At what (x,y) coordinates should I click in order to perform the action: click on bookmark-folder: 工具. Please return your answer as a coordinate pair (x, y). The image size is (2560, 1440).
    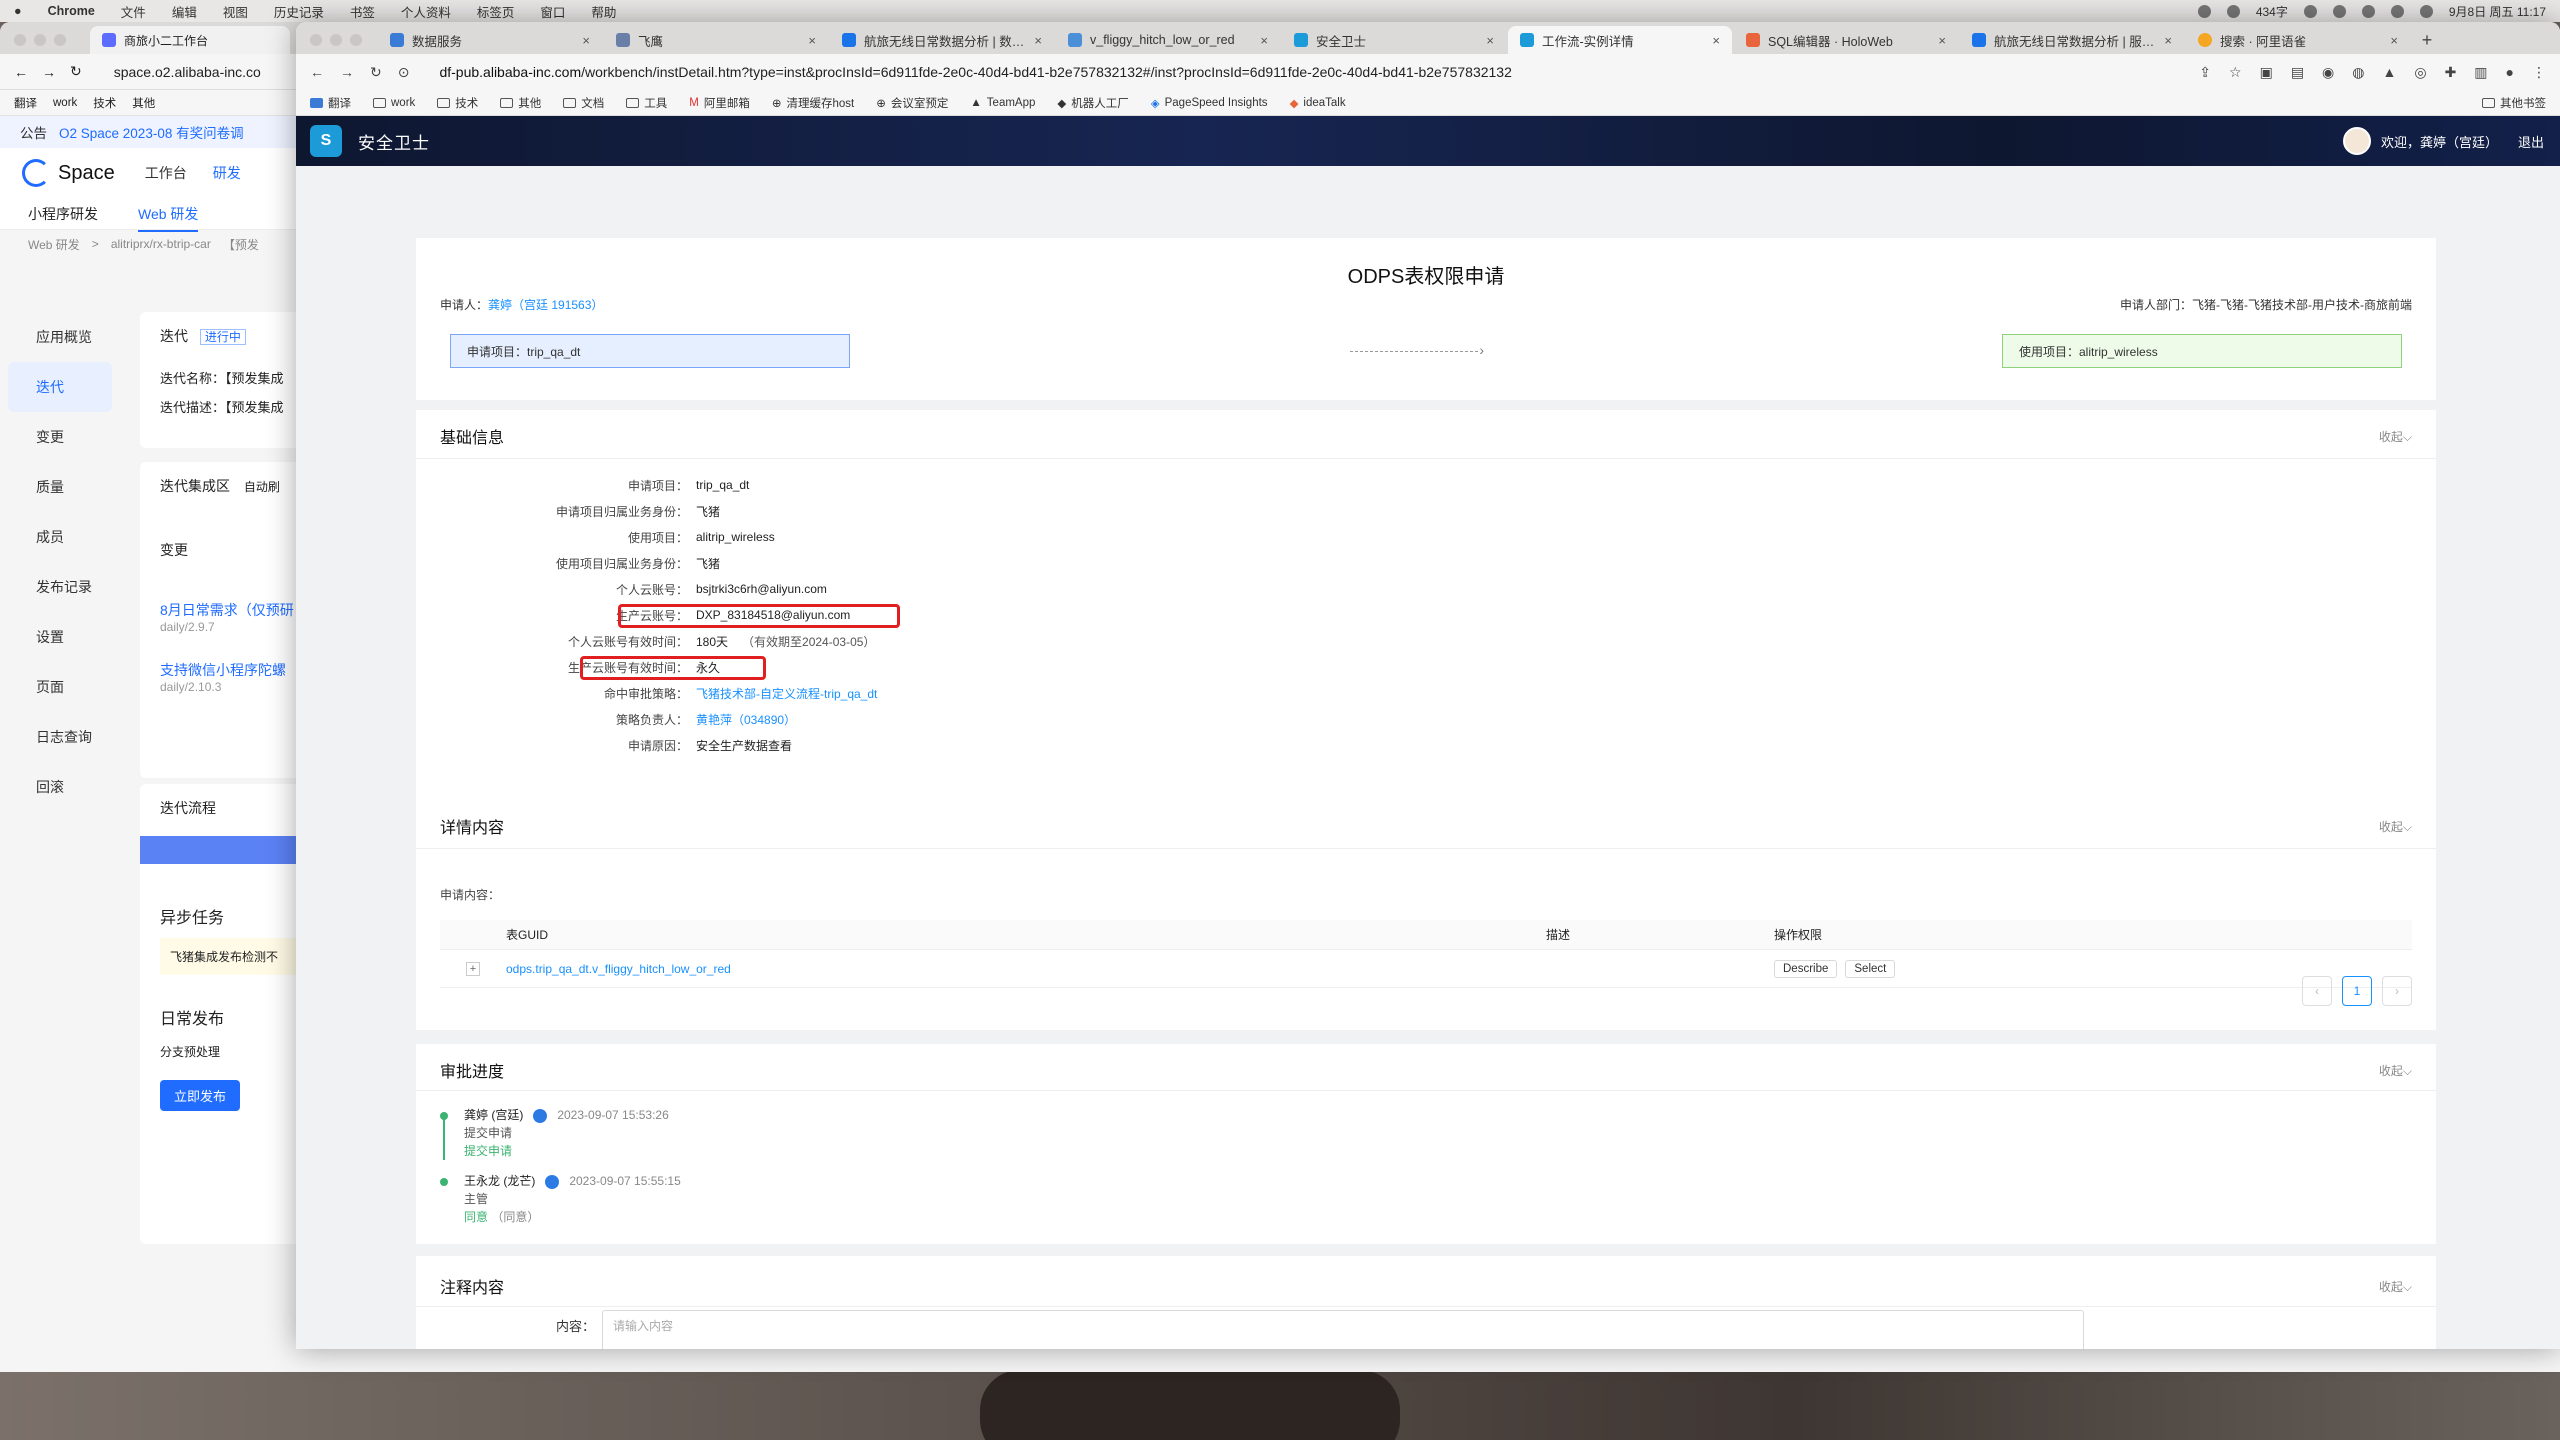
    Looking at the image, I should click on (646, 103).